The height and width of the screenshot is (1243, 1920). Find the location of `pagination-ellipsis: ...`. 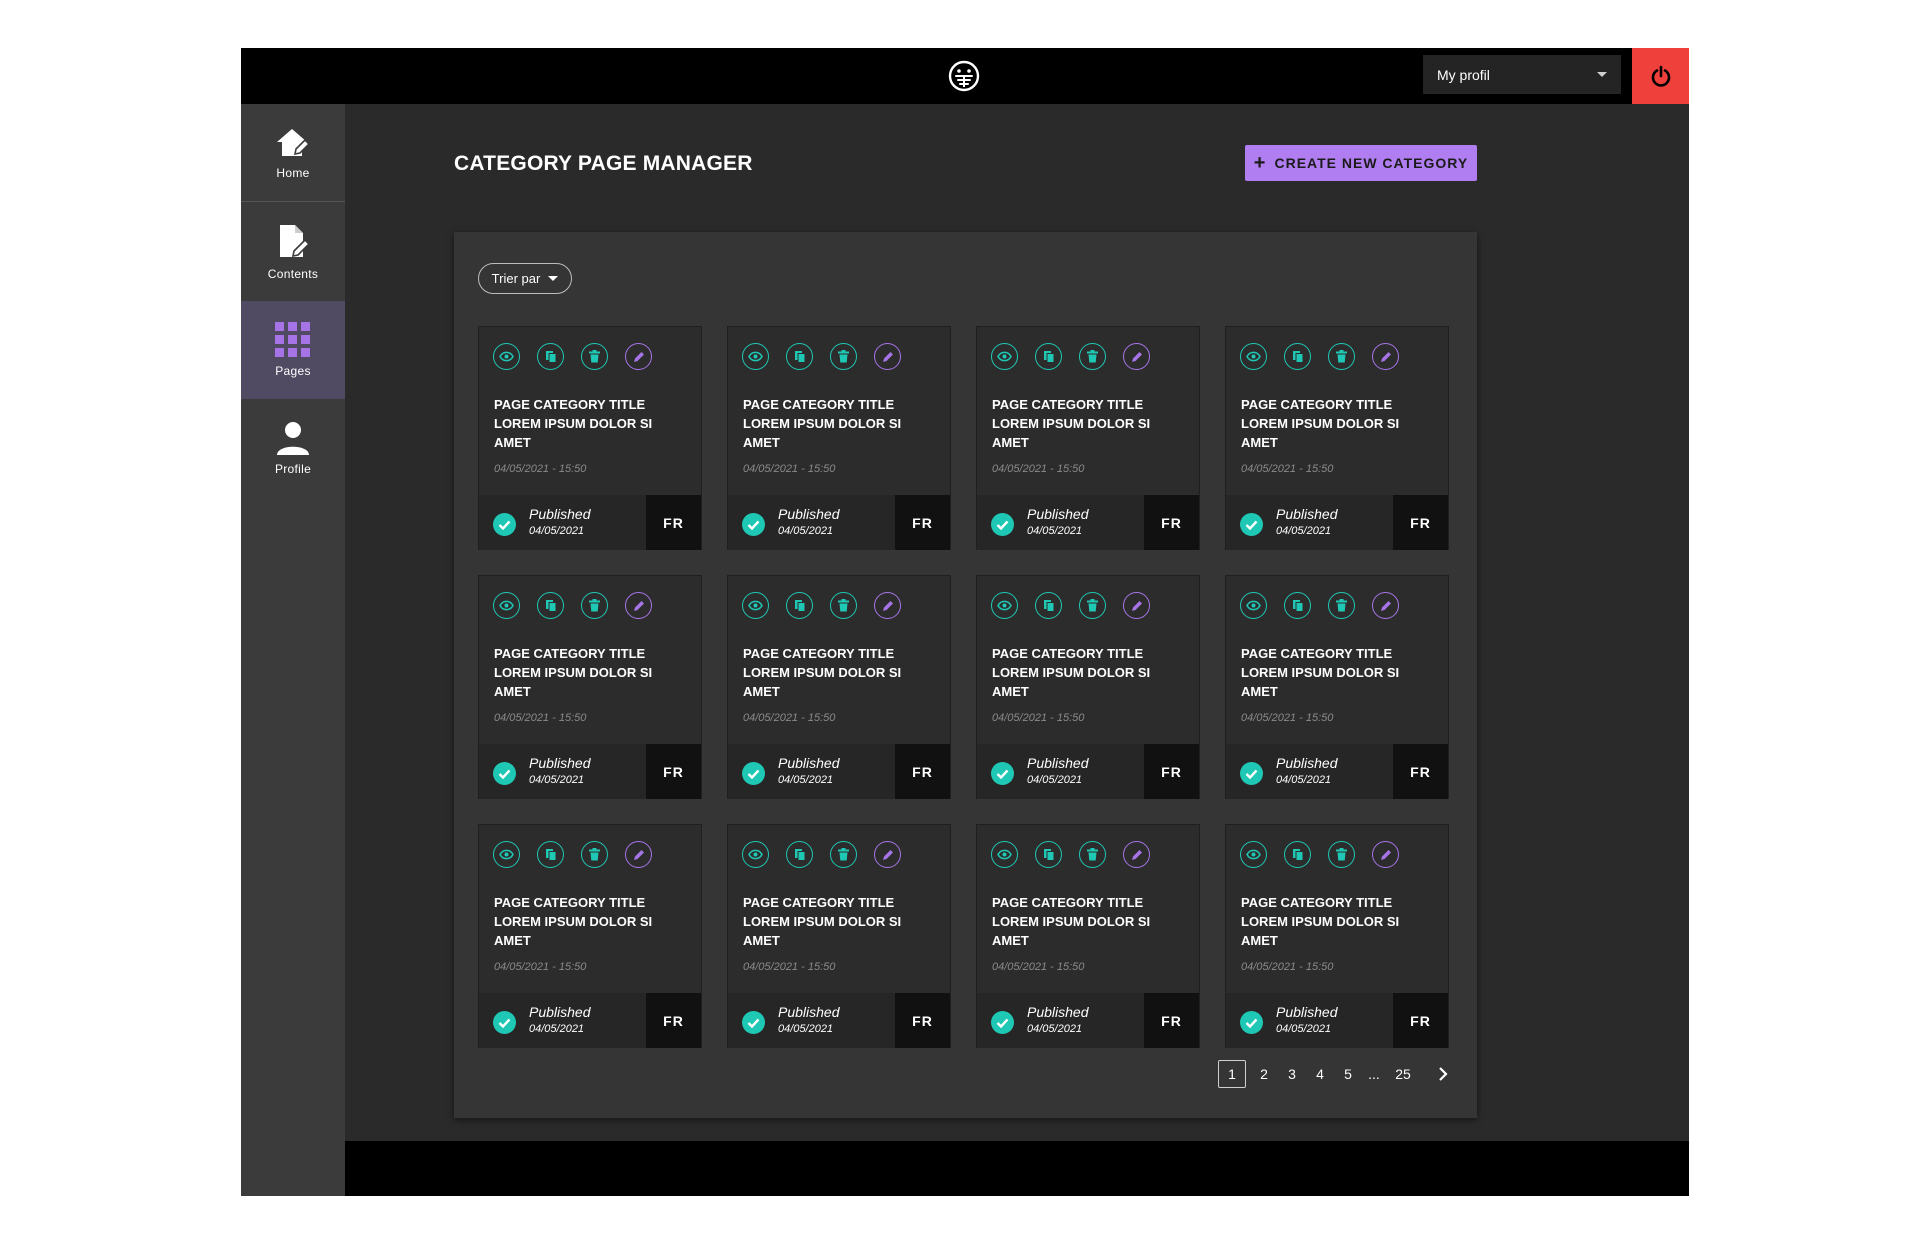

pagination-ellipsis: ... is located at coordinates (1374, 1074).